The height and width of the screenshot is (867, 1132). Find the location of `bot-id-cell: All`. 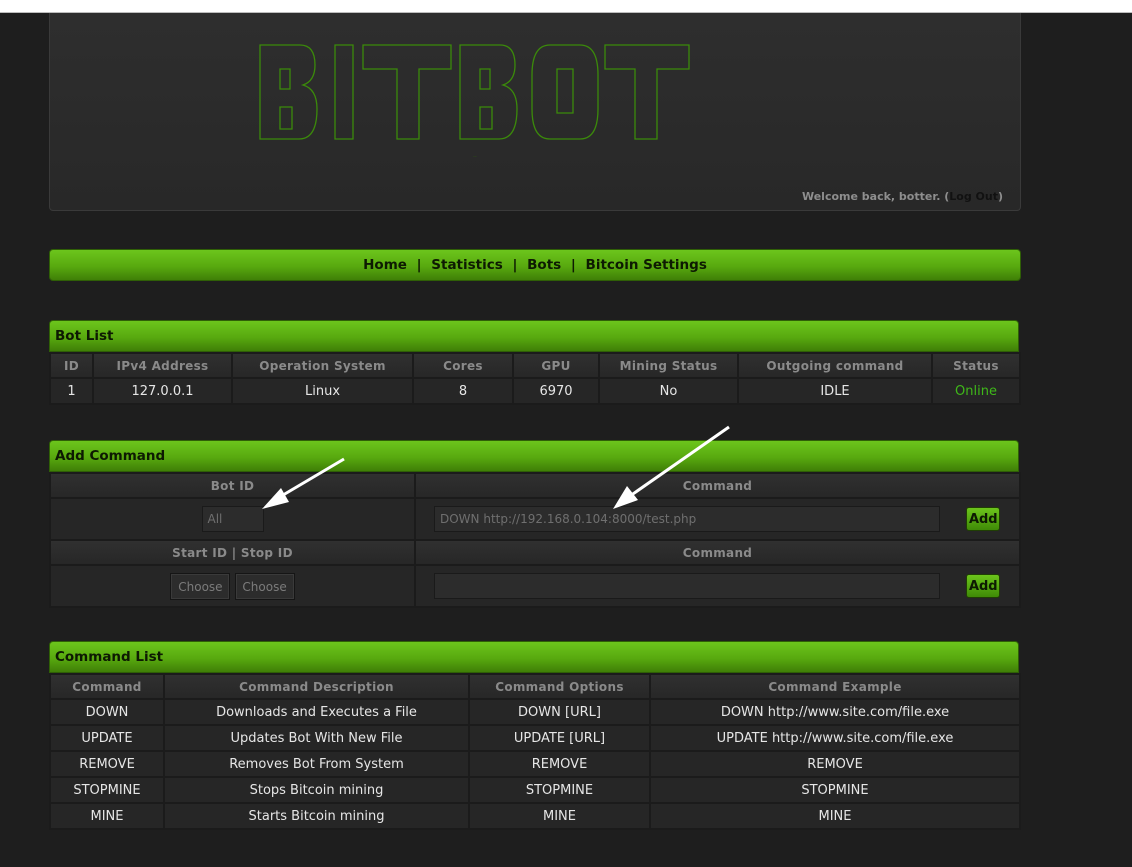

bot-id-cell: All is located at coordinates (232, 519).